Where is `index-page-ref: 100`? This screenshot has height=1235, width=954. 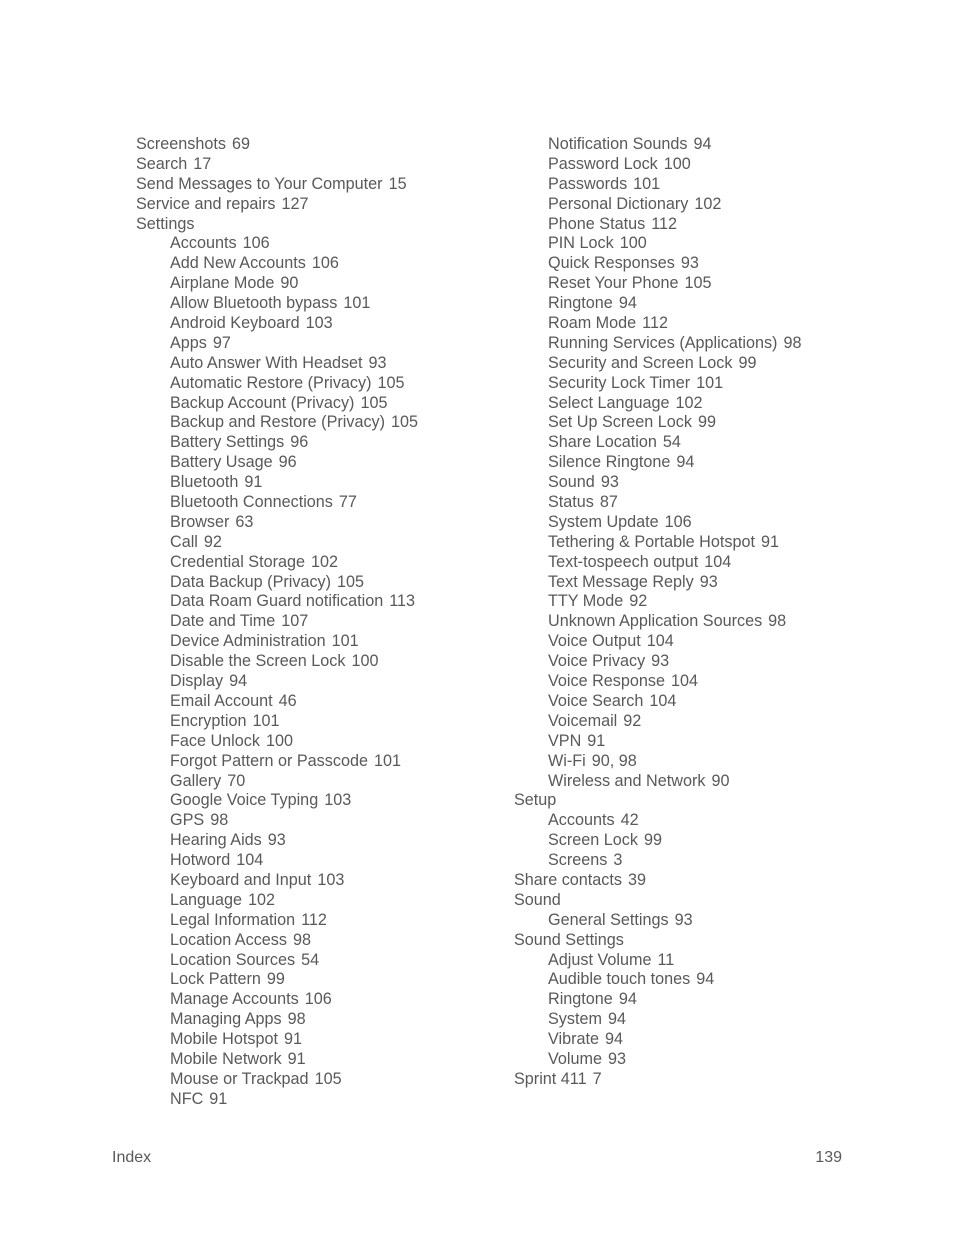
index-page-ref: 100 is located at coordinates (677, 163).